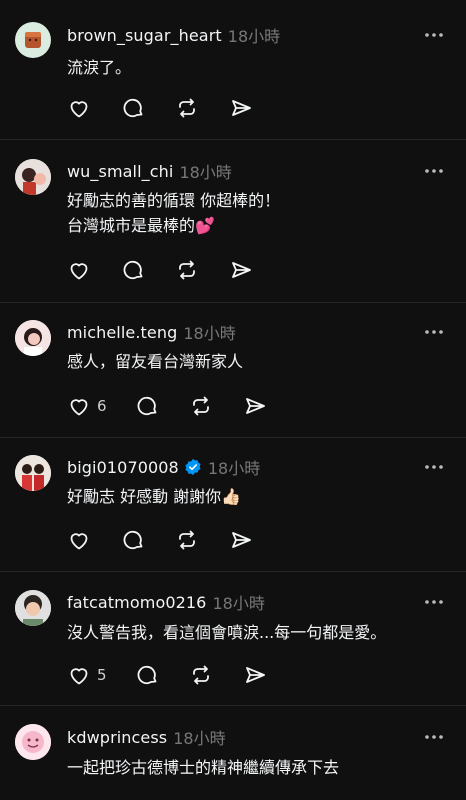 The height and width of the screenshot is (800, 466). What do you see at coordinates (203, 767) in the screenshot?
I see `comment-text: 一起把珍古德博士的精神繼續傳承下去` at bounding box center [203, 767].